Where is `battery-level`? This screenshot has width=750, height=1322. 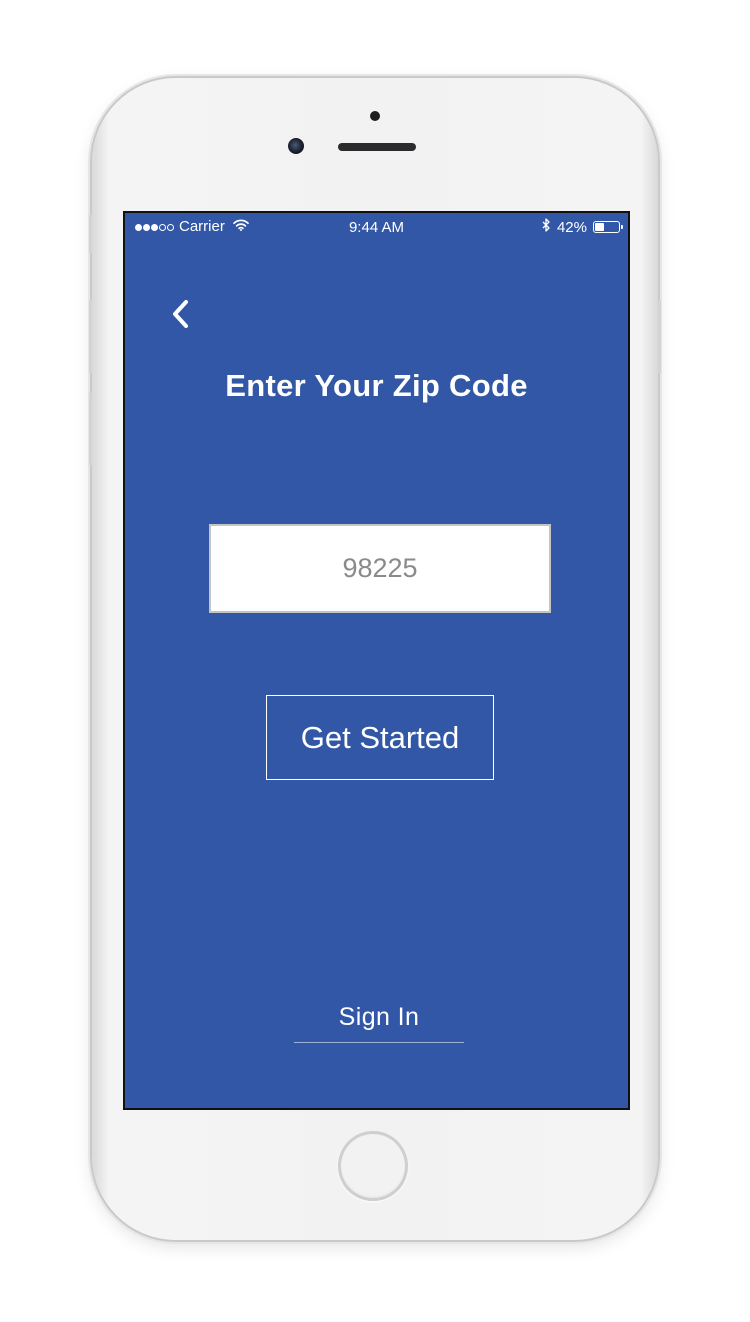
battery-level is located at coordinates (600, 227).